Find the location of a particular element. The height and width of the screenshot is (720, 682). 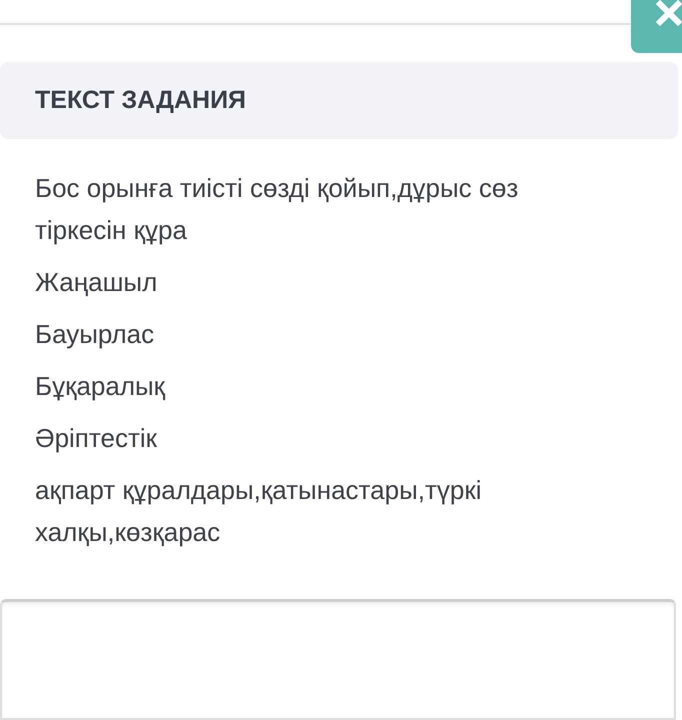

task-text: ақпарт құралдары,қатынастары,түркі халқы,көзқарас is located at coordinates (259, 512).